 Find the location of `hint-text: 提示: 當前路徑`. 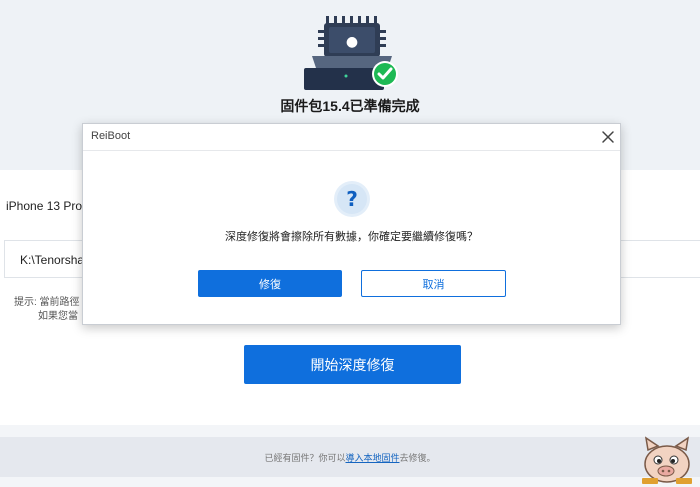

hint-text: 提示: 當前路徑 is located at coordinates (47, 302).